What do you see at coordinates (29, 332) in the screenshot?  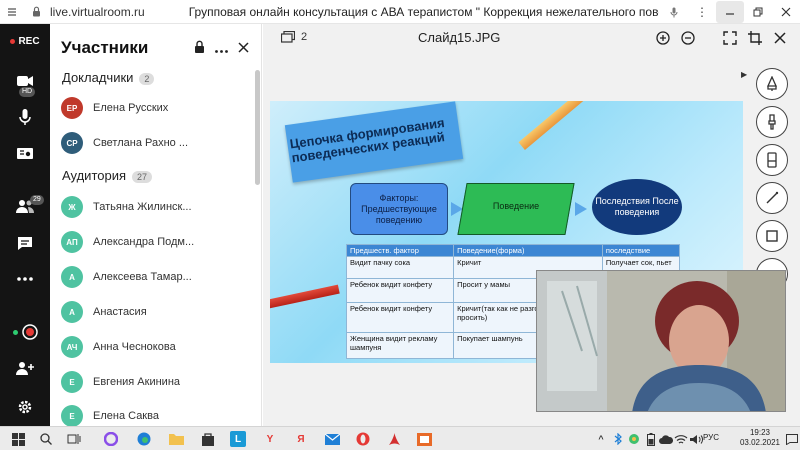 I see `record-icon` at bounding box center [29, 332].